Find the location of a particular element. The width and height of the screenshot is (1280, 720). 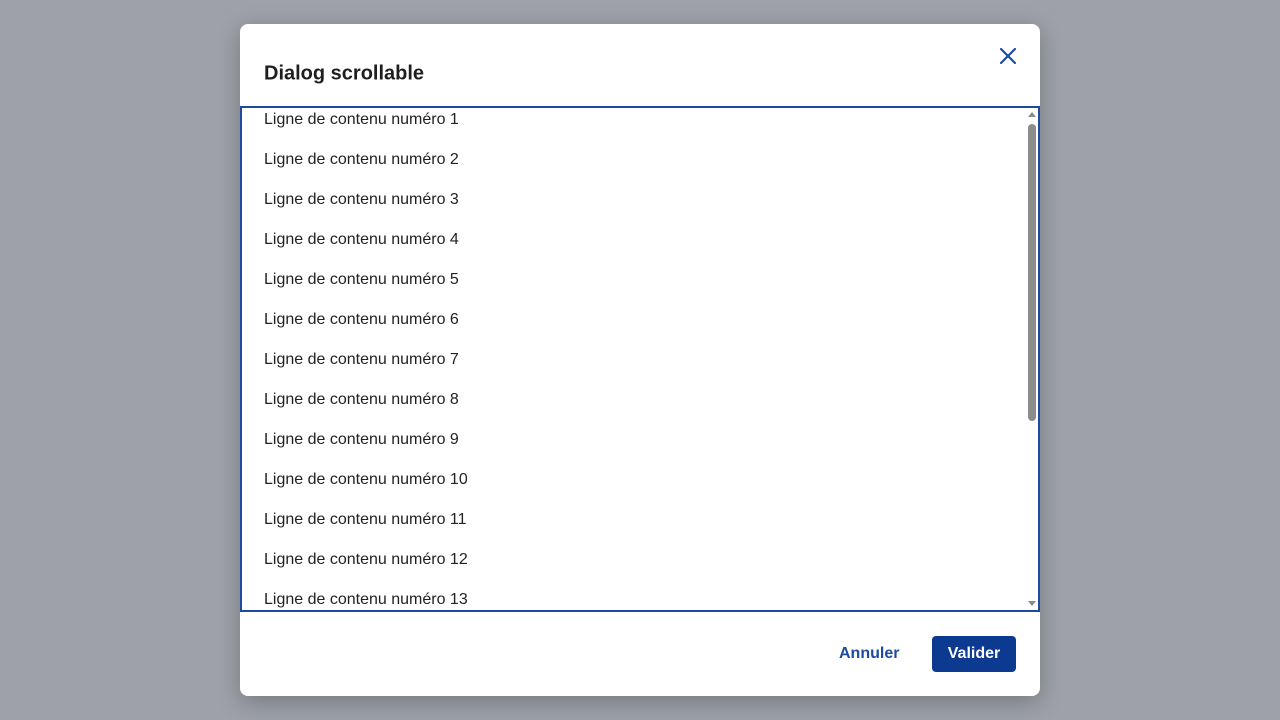

list-item: Ligne de contenu numéro 2 is located at coordinates (361, 159).